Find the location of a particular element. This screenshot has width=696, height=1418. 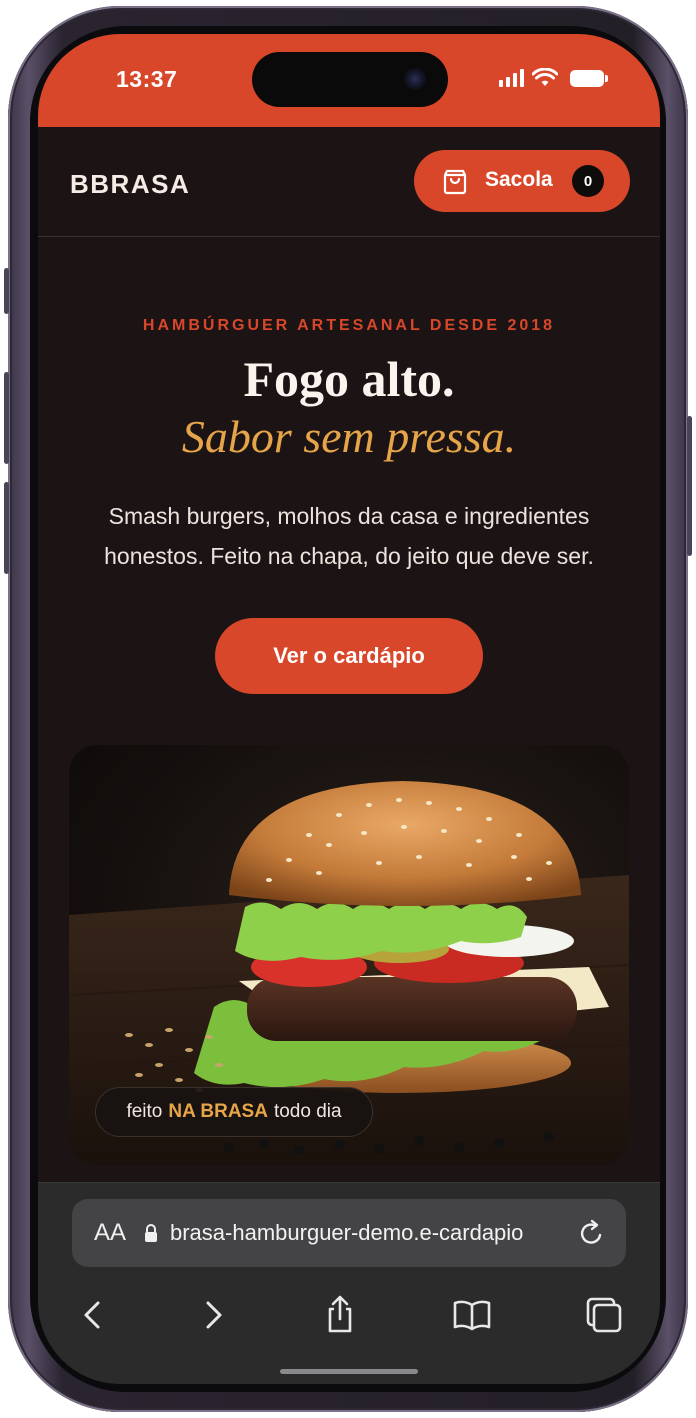

volume-down-button is located at coordinates (6, 528).